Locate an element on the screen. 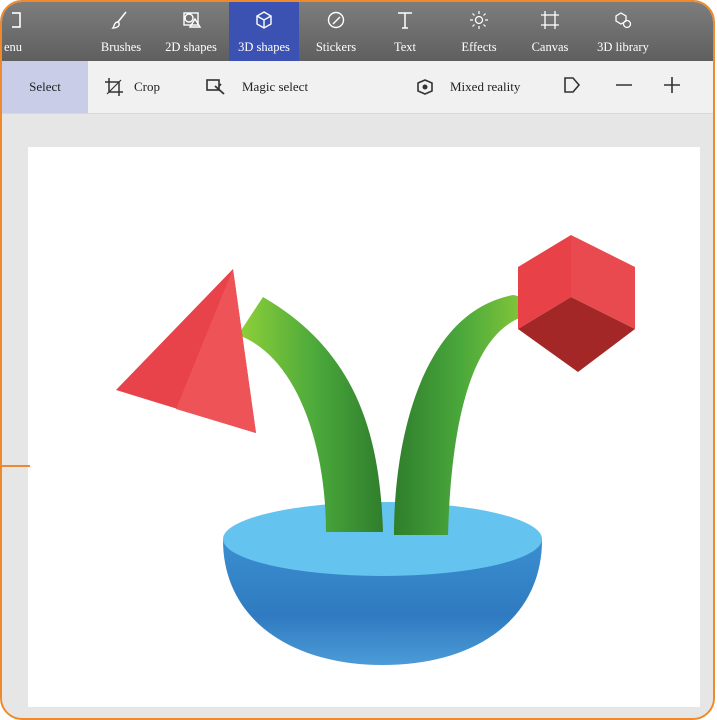 This screenshot has width=717, height=720. menu-button: enu is located at coordinates (20, 31).